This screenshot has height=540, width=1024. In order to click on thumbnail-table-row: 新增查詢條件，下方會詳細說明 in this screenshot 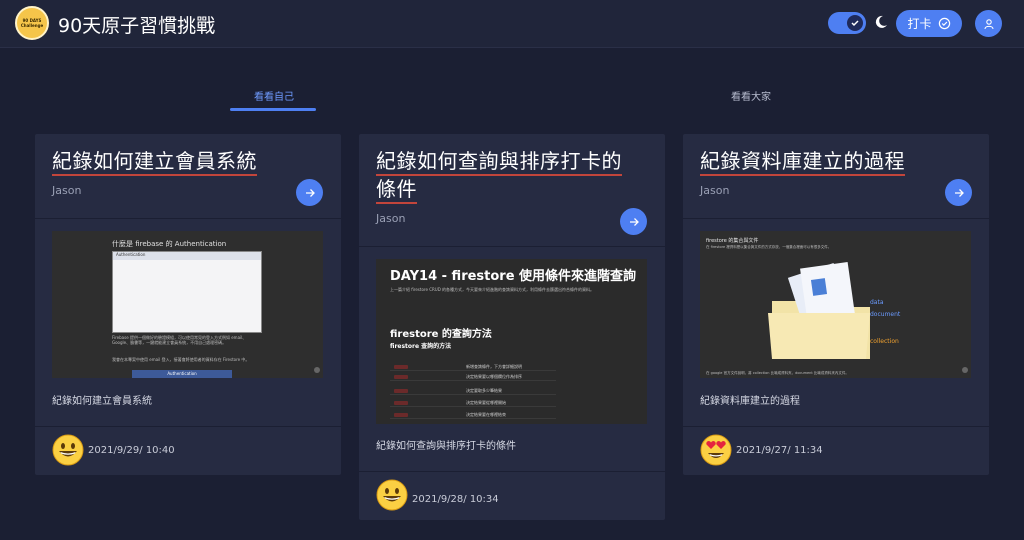, I will do `click(473, 367)`.